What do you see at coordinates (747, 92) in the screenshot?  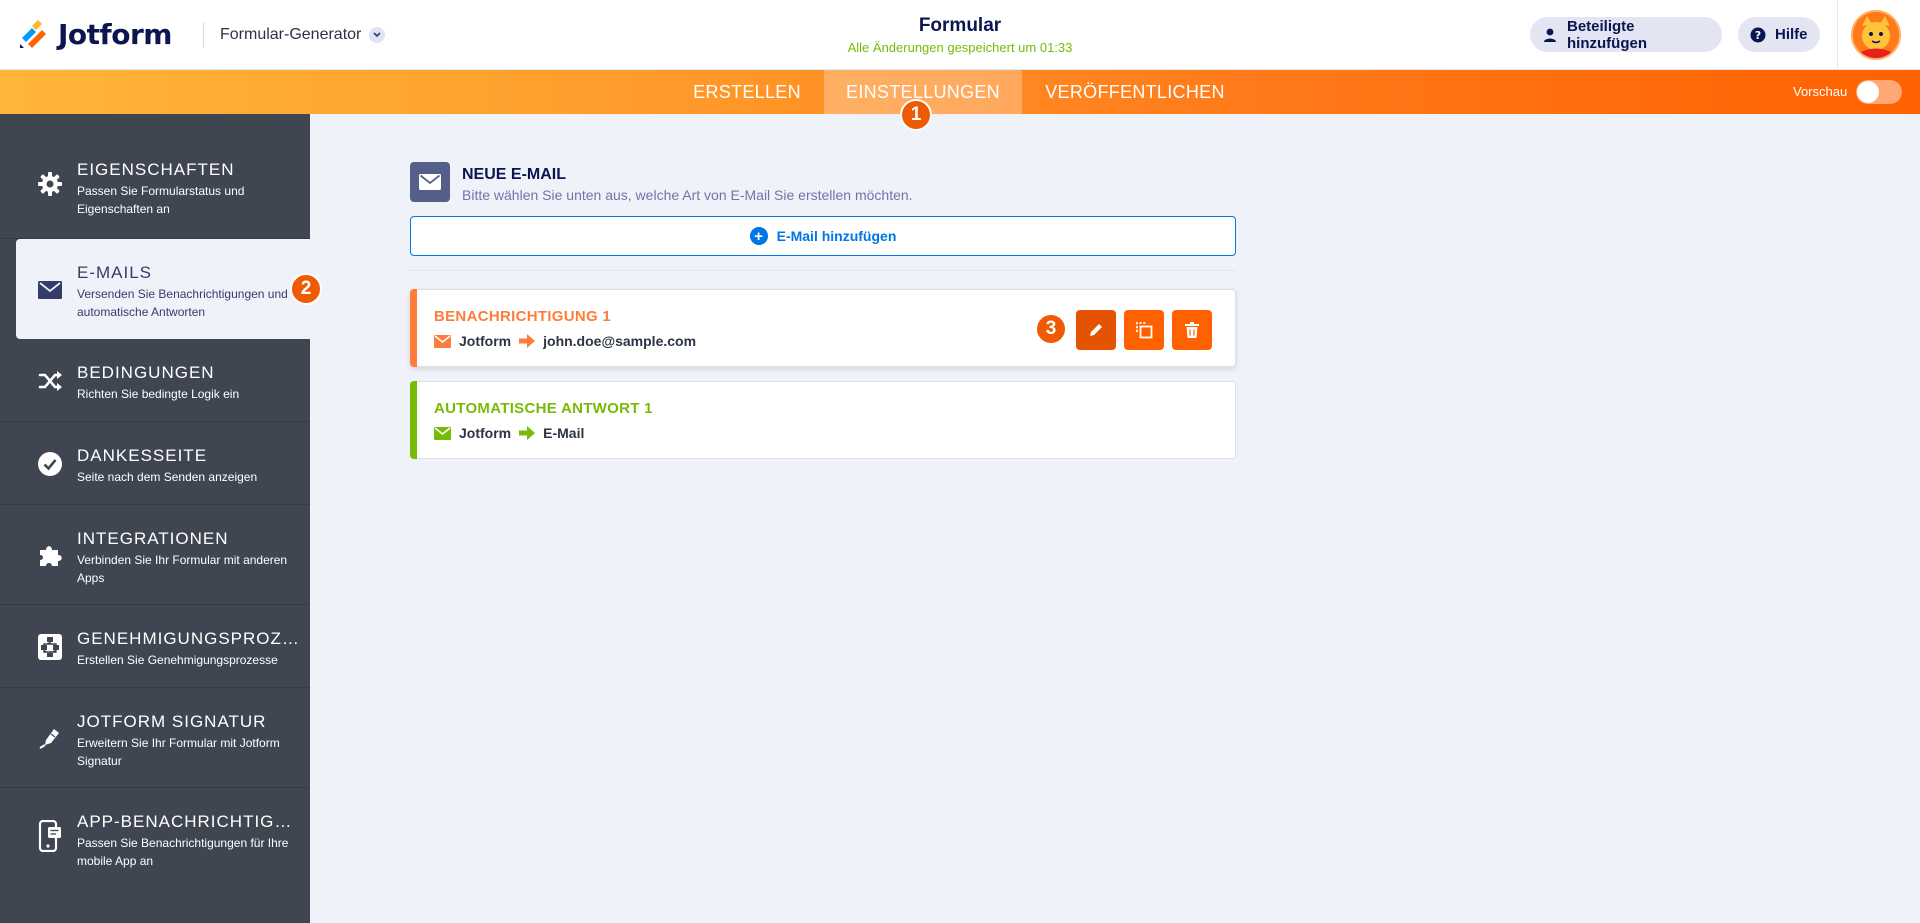 I see `tab-build: ERSTELLEN` at bounding box center [747, 92].